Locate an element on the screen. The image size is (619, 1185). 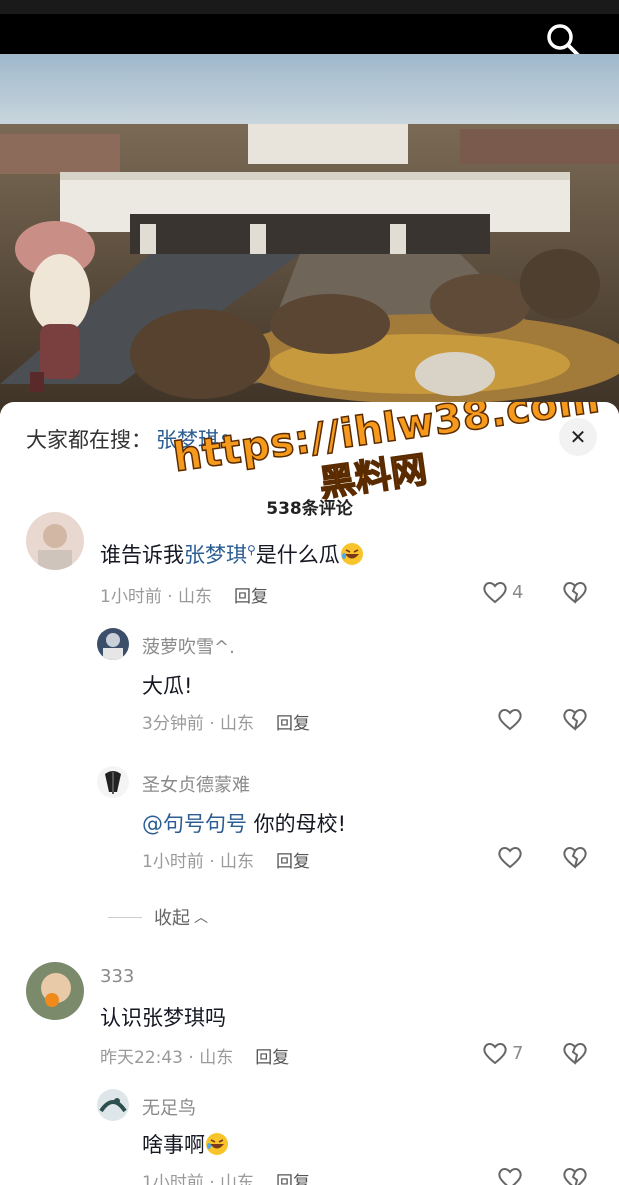
username: 333 is located at coordinates (117, 976).